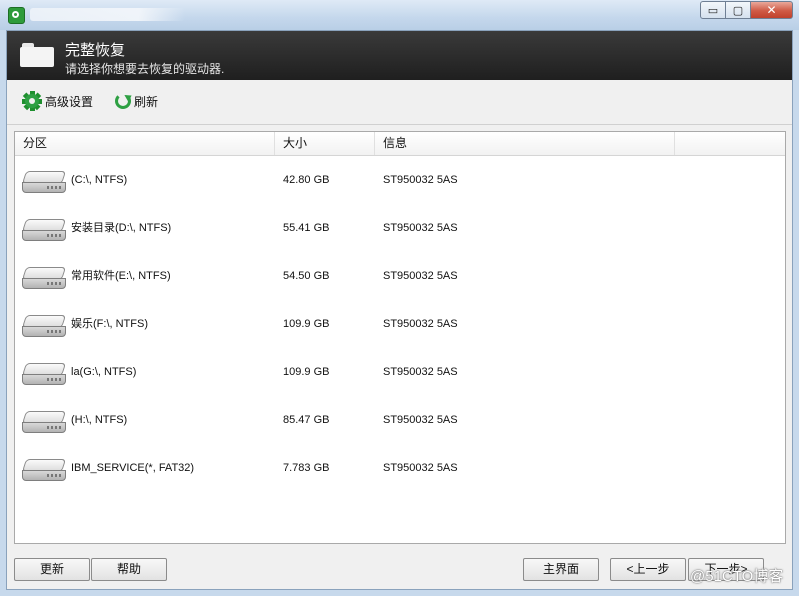  I want to click on gear-icon, so click(32, 101).